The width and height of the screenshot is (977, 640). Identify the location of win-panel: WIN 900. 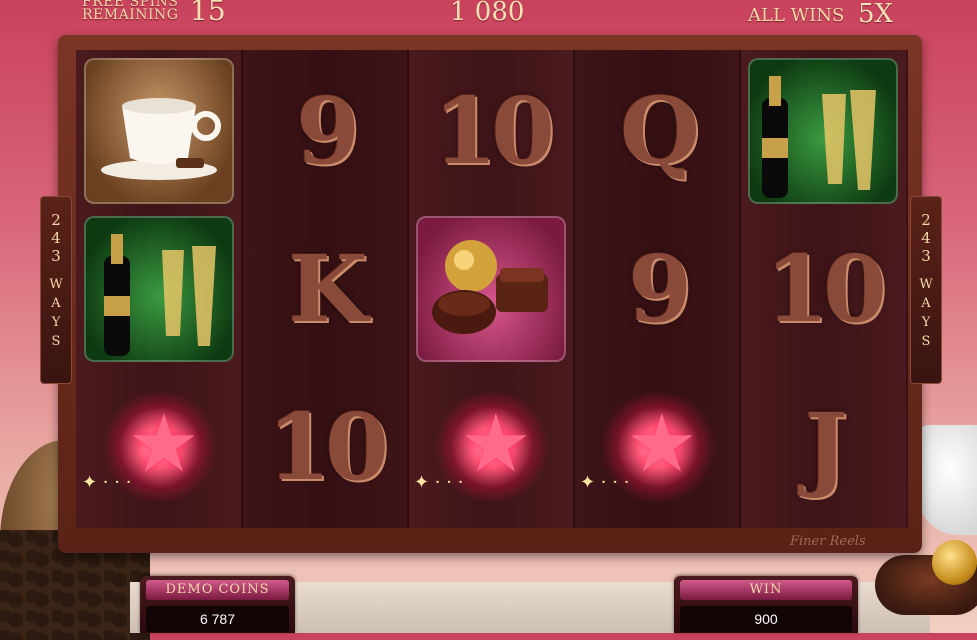
(766, 604).